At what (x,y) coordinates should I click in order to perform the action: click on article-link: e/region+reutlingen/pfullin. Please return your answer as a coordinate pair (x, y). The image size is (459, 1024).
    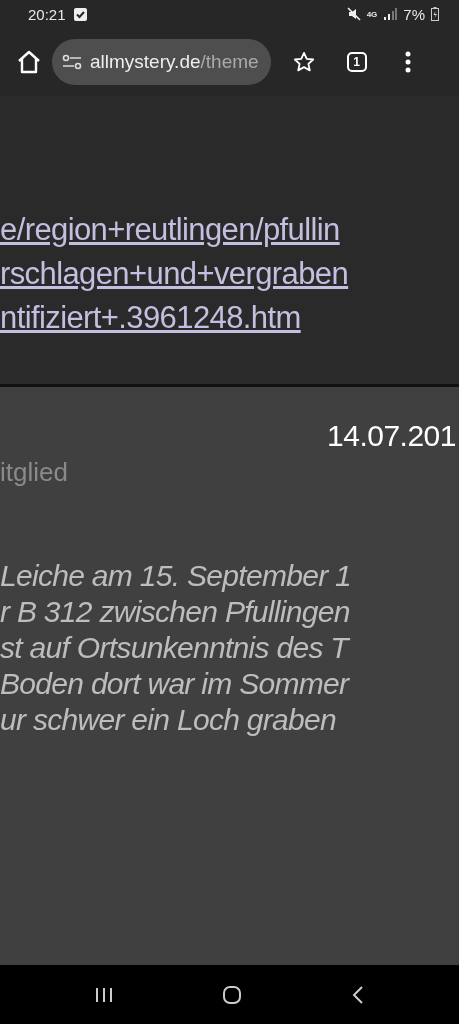
    Looking at the image, I should click on (229, 230).